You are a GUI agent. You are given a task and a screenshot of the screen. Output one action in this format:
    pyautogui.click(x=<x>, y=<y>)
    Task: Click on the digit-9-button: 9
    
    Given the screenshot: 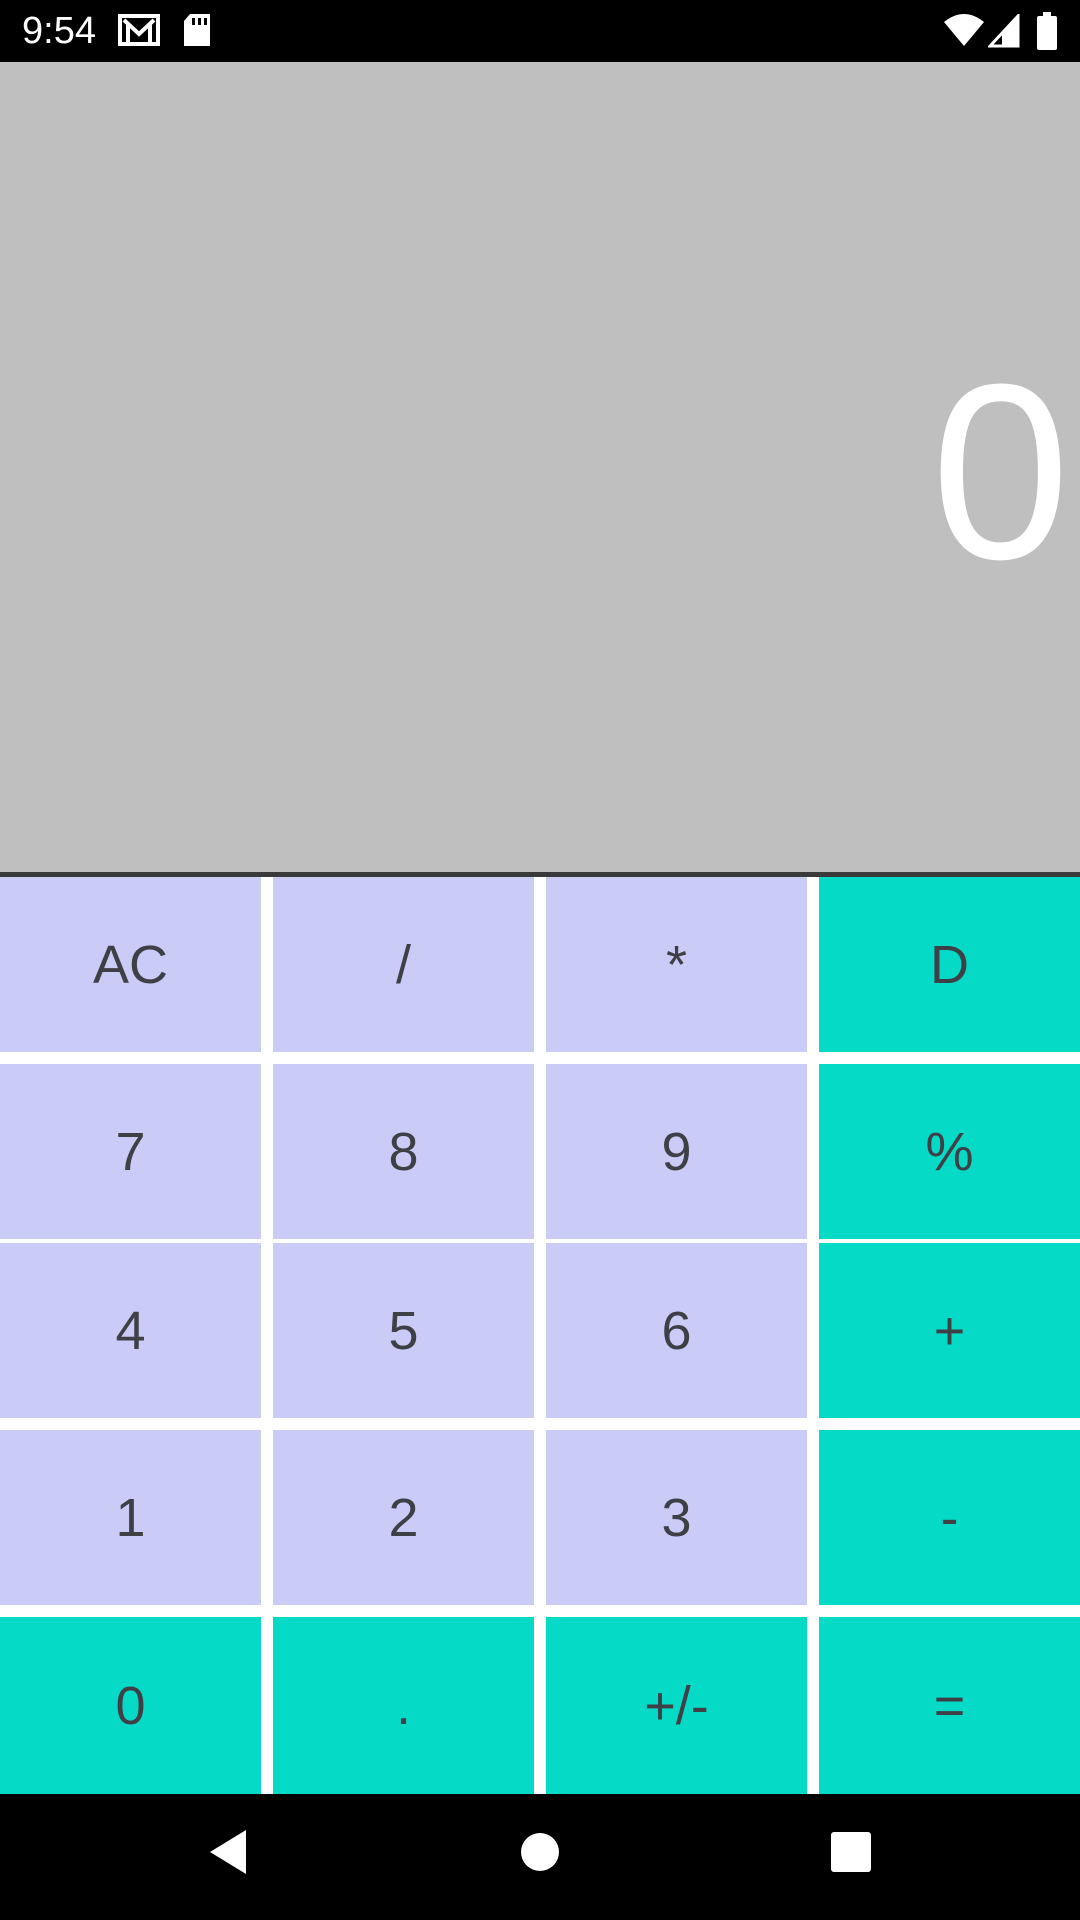 What is the action you would take?
    pyautogui.click(x=676, y=1151)
    